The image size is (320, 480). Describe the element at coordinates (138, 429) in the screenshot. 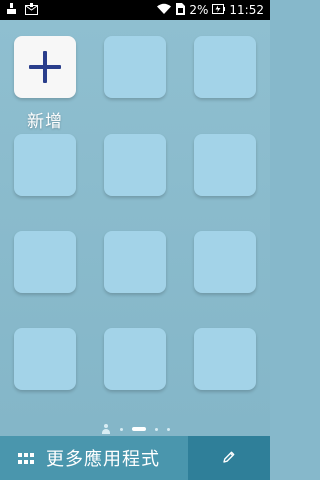

I see `page-dot-active` at that location.